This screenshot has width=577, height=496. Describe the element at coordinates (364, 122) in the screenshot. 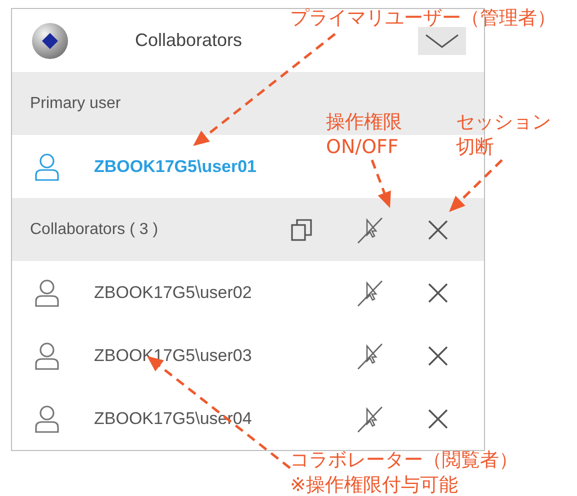

I see `annotation-text: 操作権限` at that location.